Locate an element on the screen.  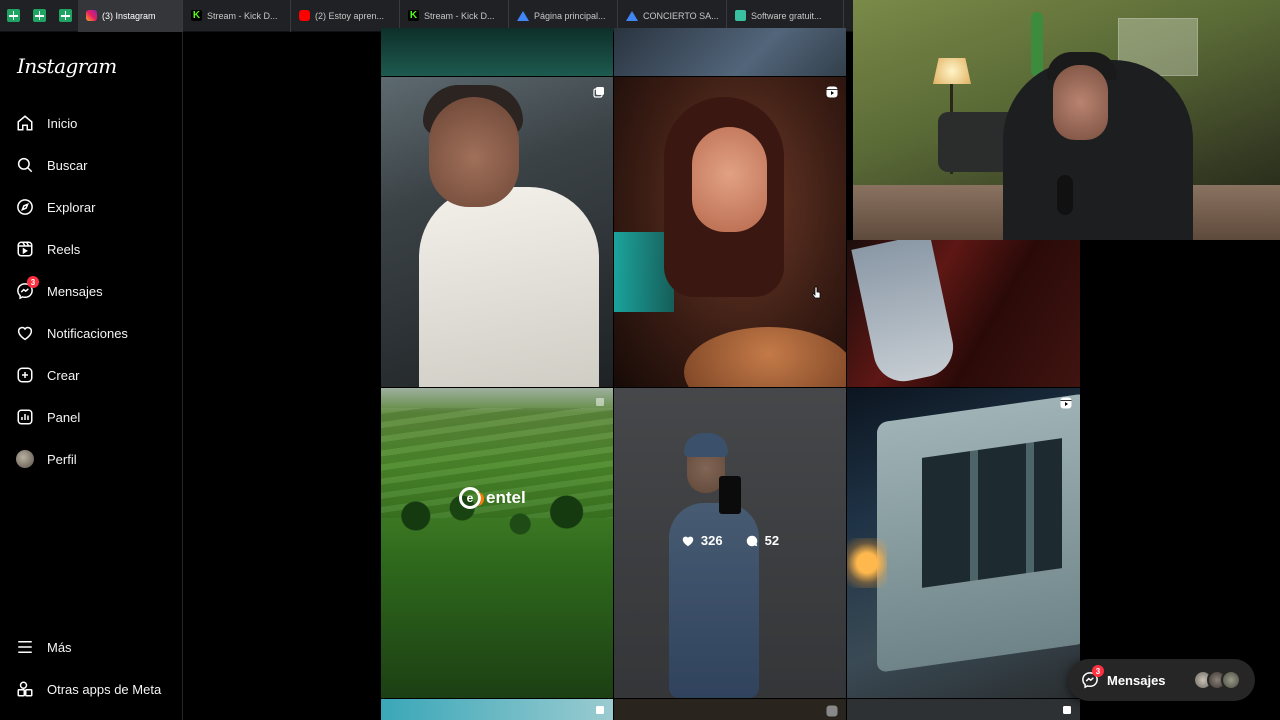
sidebar-item-reels: Reels is located at coordinates (96, 249).